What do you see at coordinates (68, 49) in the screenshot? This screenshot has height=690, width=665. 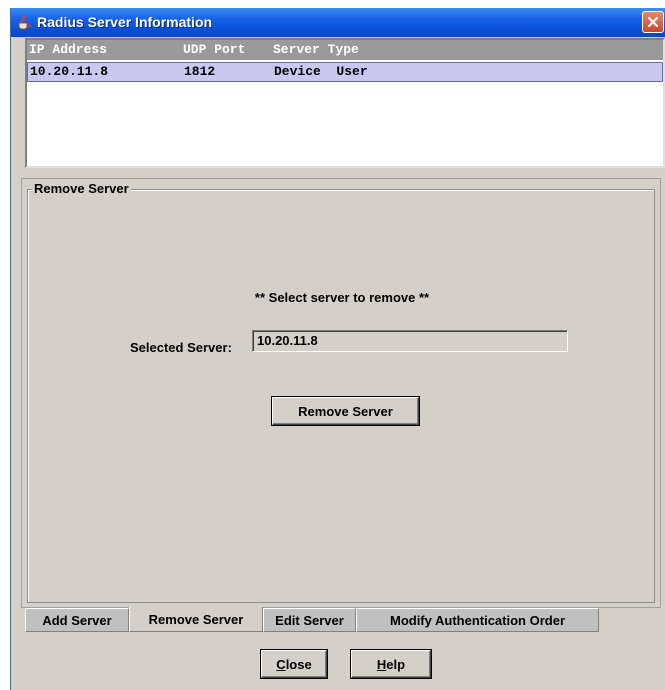 I see `column-header-ip: IP Address` at bounding box center [68, 49].